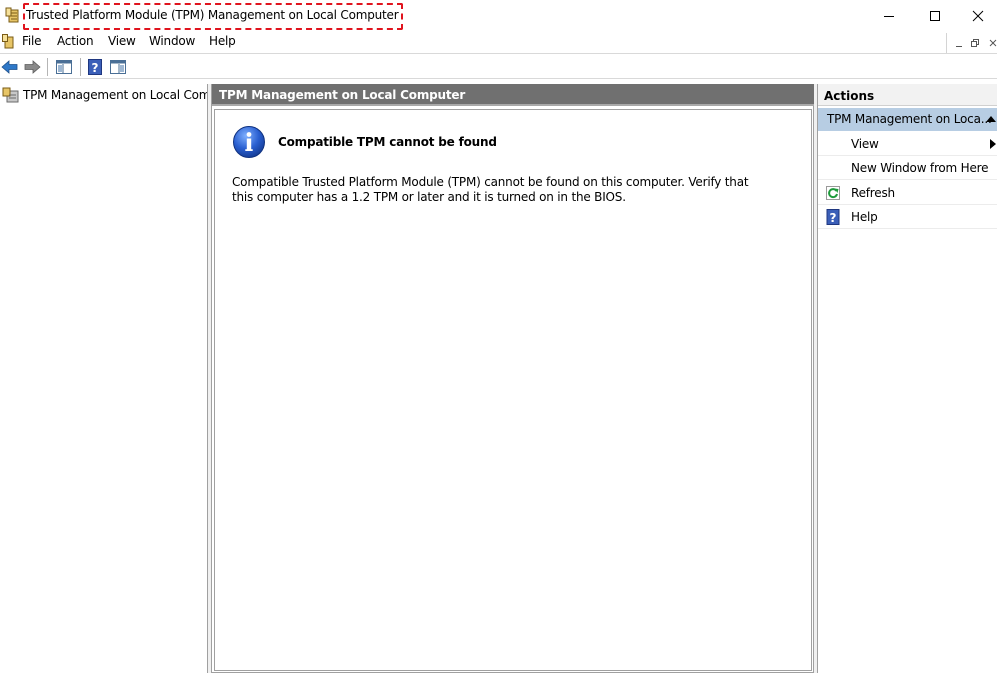  Describe the element at coordinates (873, 193) in the screenshot. I see `action-label: Refresh` at that location.